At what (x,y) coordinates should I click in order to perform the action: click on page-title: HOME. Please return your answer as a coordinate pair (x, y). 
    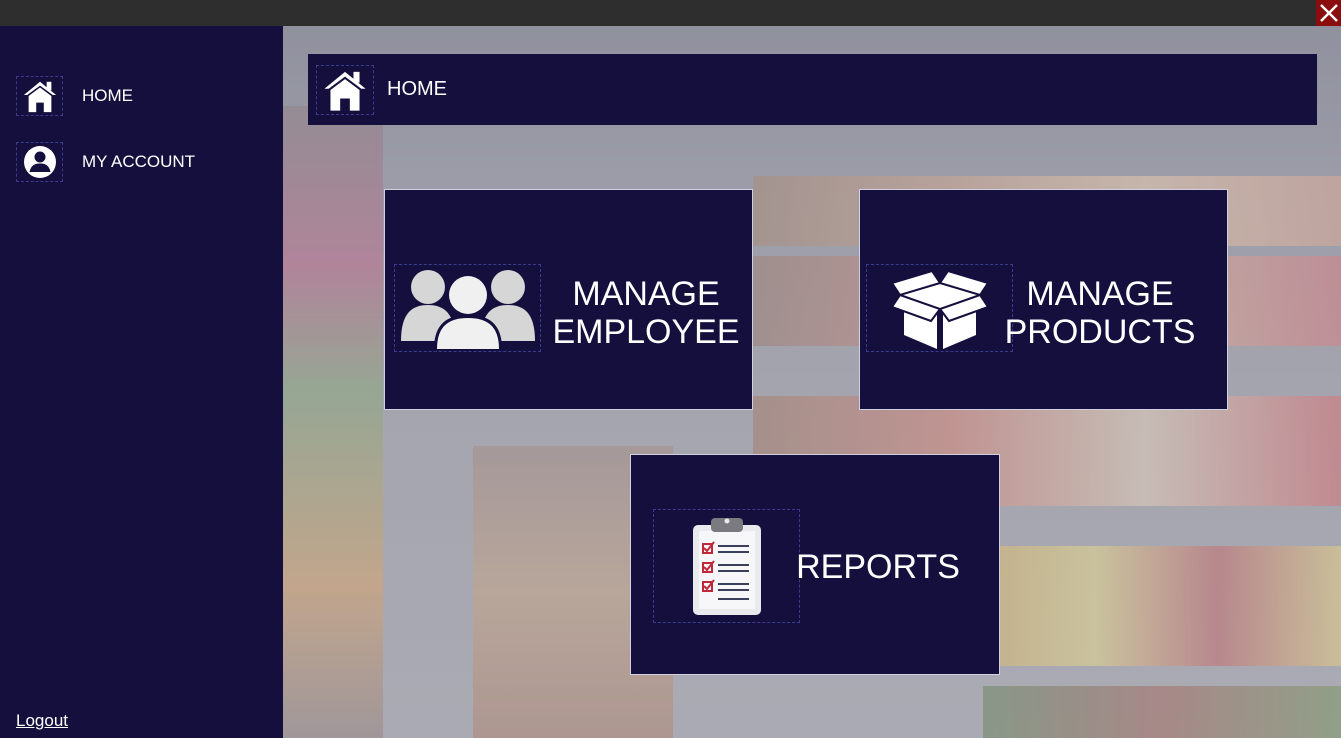
    Looking at the image, I should click on (417, 89).